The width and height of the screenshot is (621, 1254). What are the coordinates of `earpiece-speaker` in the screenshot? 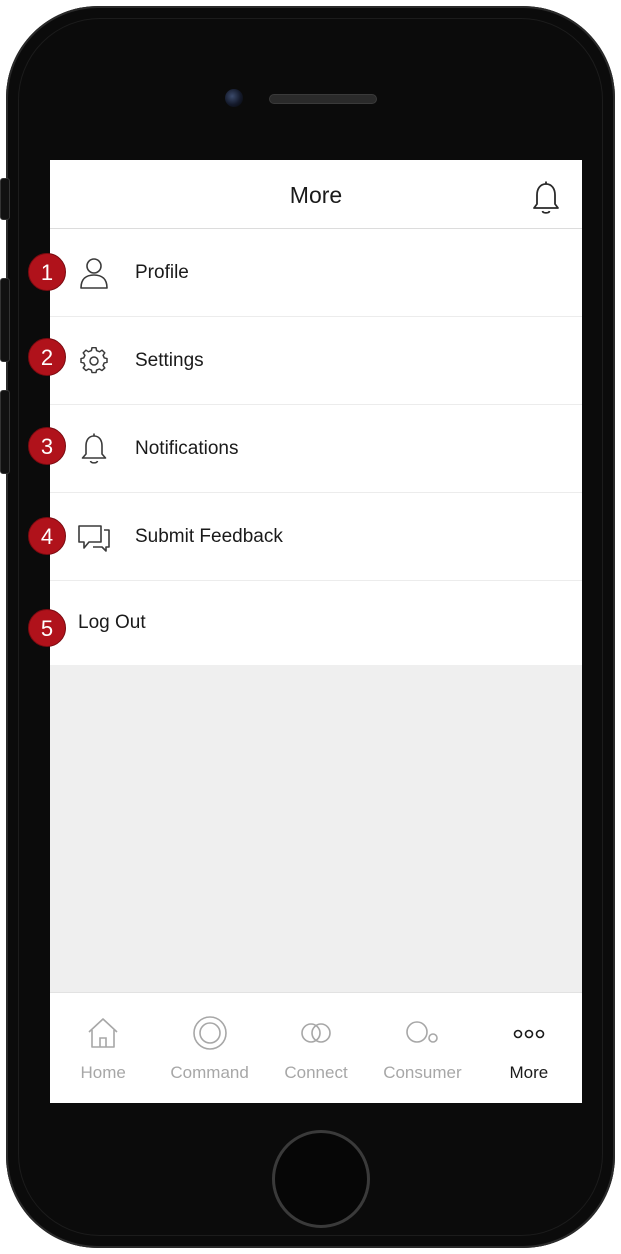 It's located at (323, 99).